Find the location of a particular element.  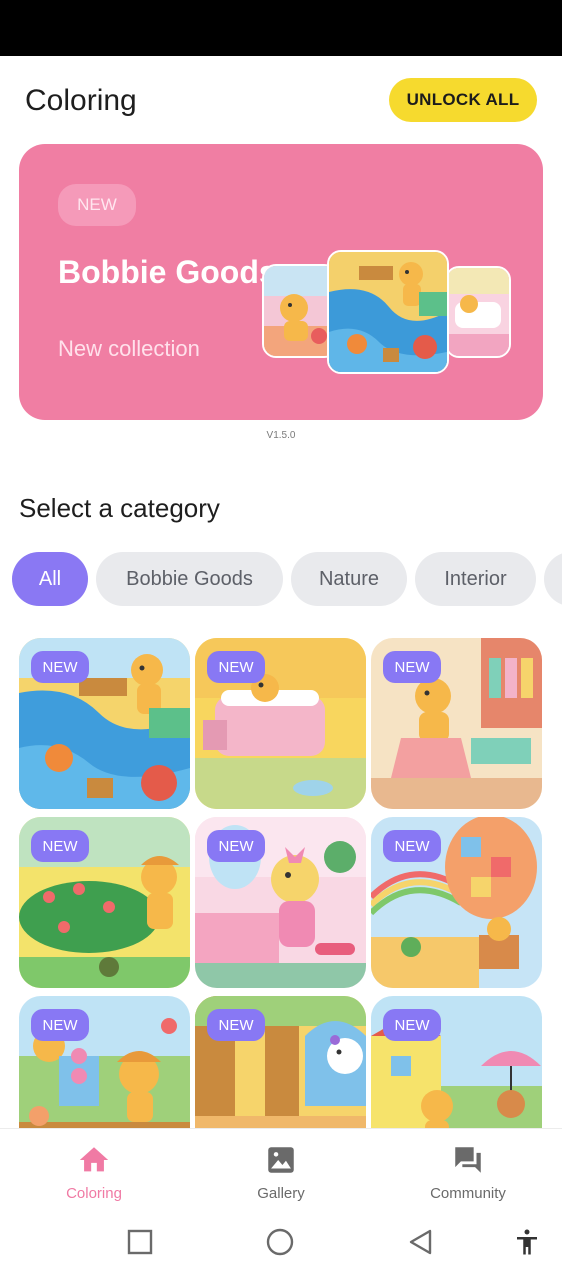

chip-interior: Interior is located at coordinates (475, 579).